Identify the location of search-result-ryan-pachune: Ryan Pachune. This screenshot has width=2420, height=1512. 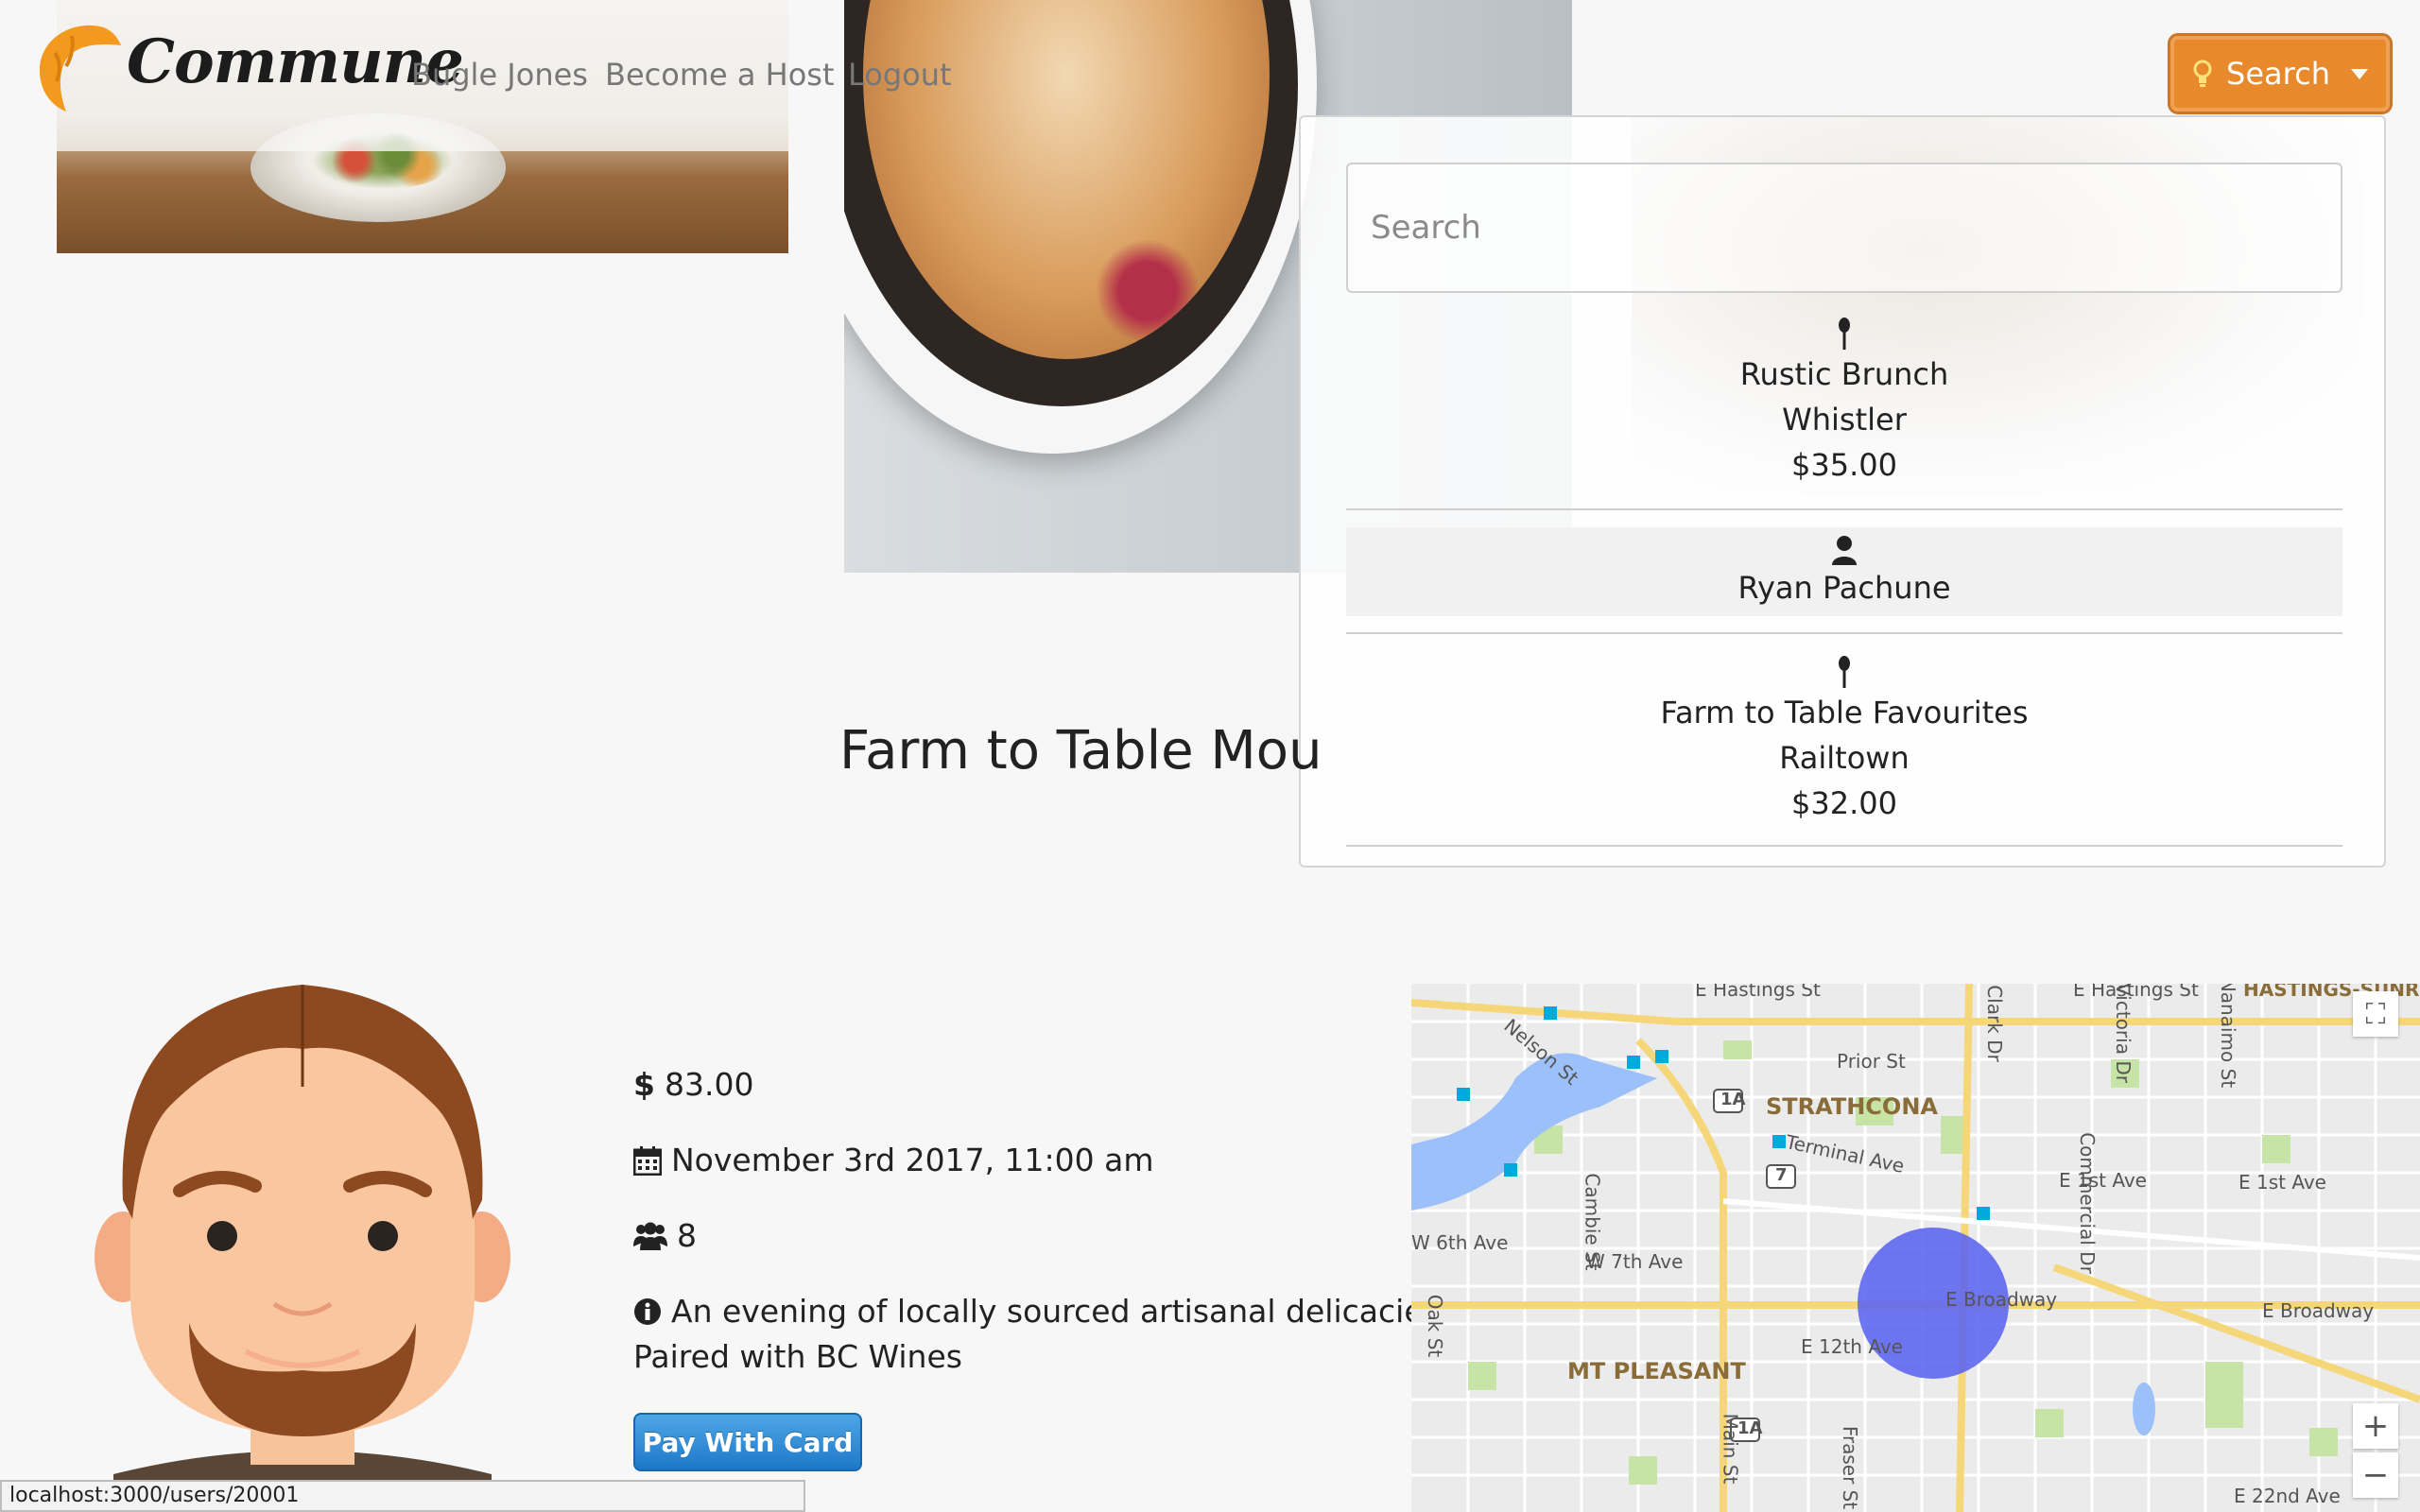
(1844, 571).